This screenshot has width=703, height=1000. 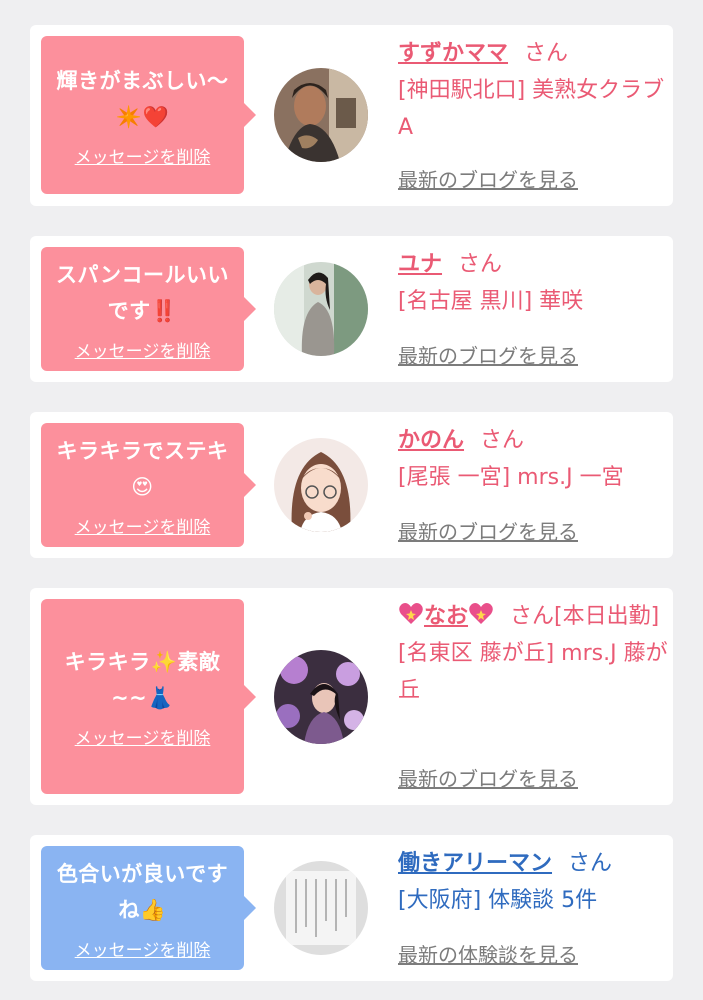 What do you see at coordinates (142, 293) in the screenshot?
I see `message-text: スパンコールいい です‼️` at bounding box center [142, 293].